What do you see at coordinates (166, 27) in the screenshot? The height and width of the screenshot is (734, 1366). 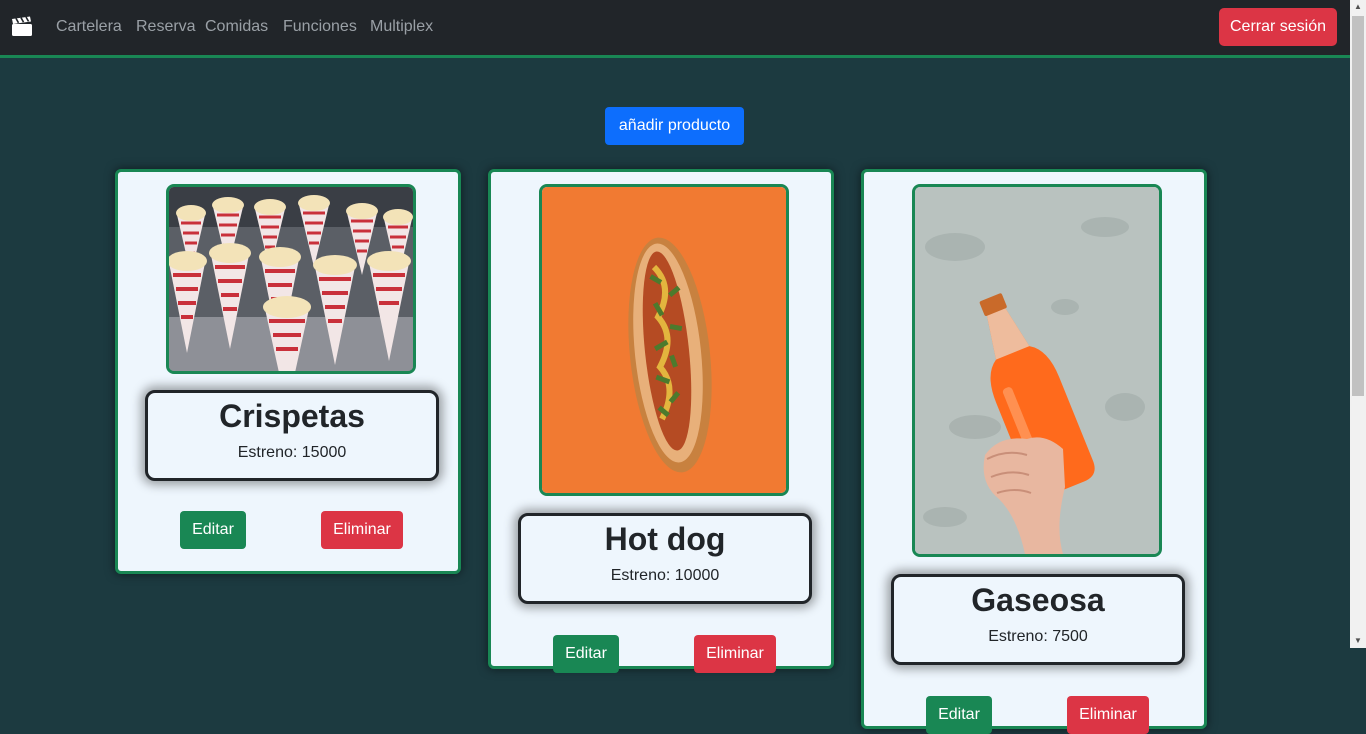 I see `nav-link-reserva: Reserva` at bounding box center [166, 27].